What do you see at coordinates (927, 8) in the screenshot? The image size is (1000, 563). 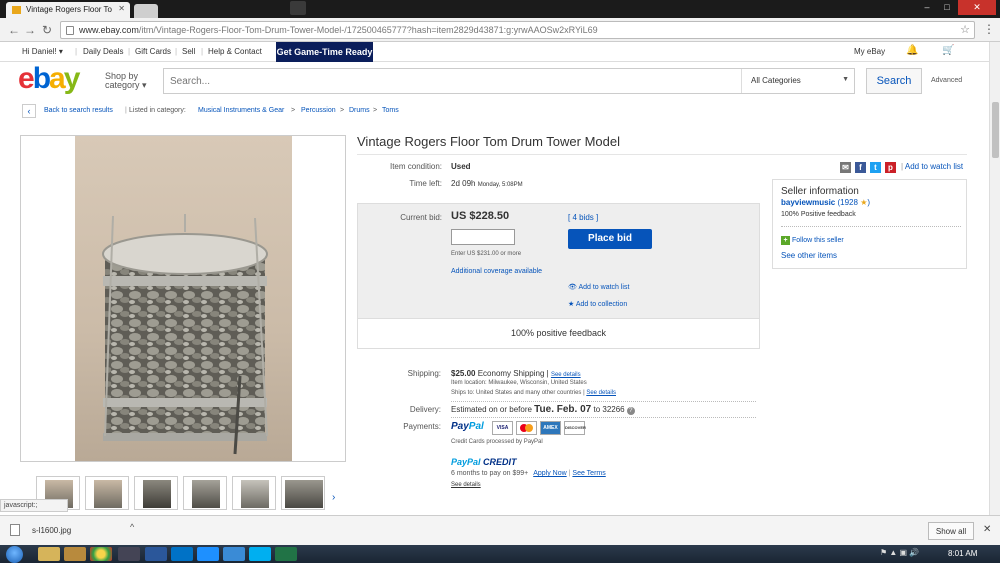 I see `window-minimize-icon: –` at bounding box center [927, 8].